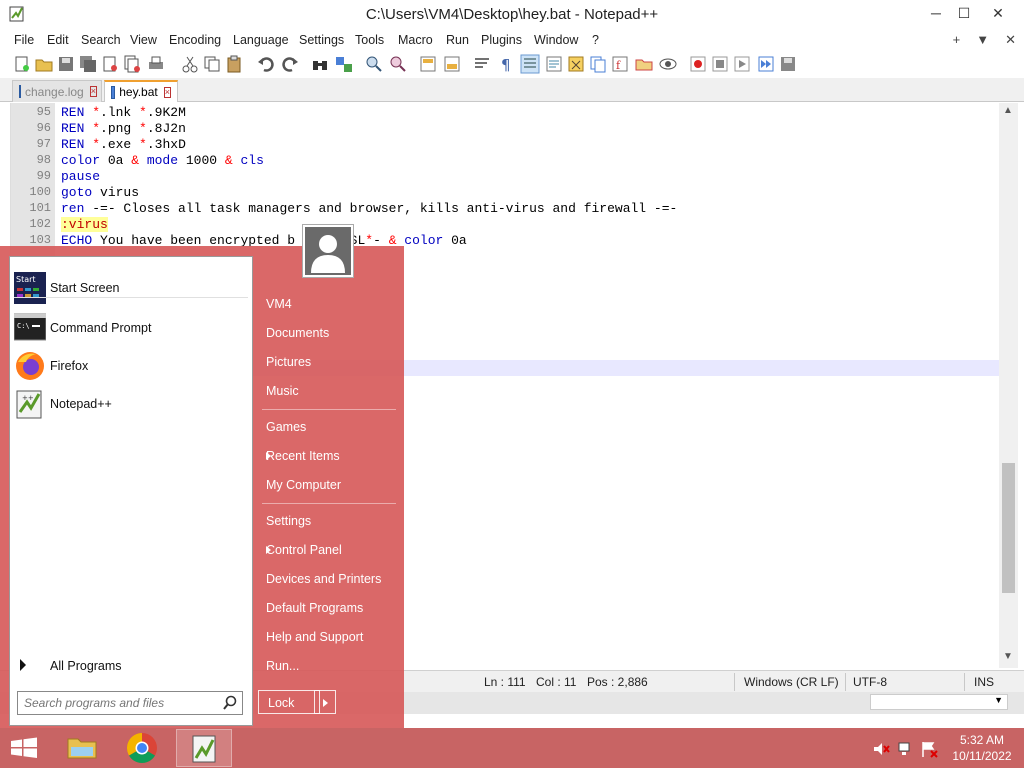 The height and width of the screenshot is (768, 1024). I want to click on pinned-notepadpp: ++ Notepad++, so click(131, 404).